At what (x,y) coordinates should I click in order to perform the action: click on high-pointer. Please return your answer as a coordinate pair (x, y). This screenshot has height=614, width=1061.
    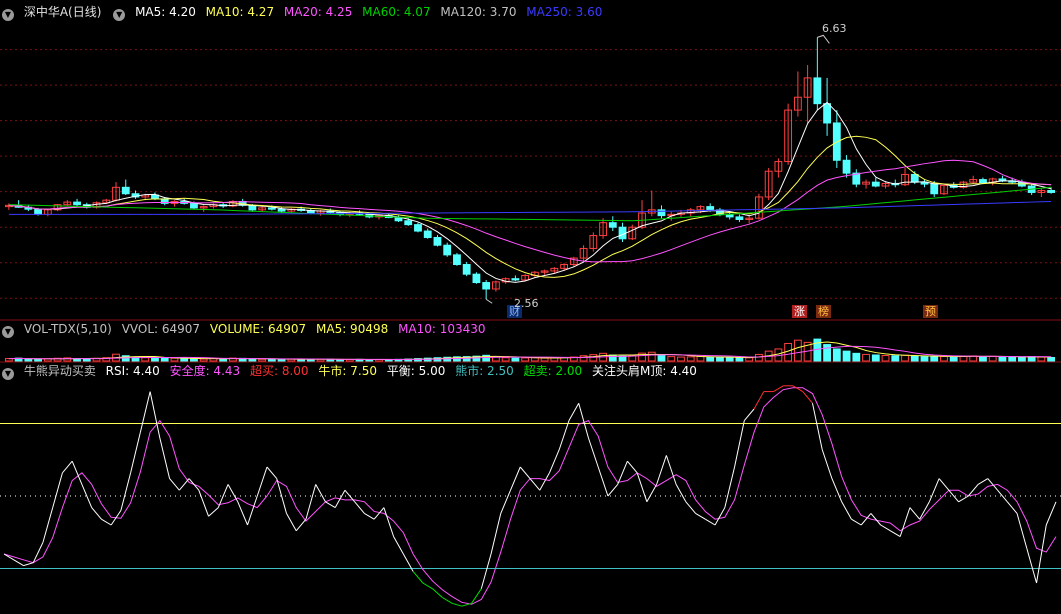
    Looking at the image, I should click on (823, 39).